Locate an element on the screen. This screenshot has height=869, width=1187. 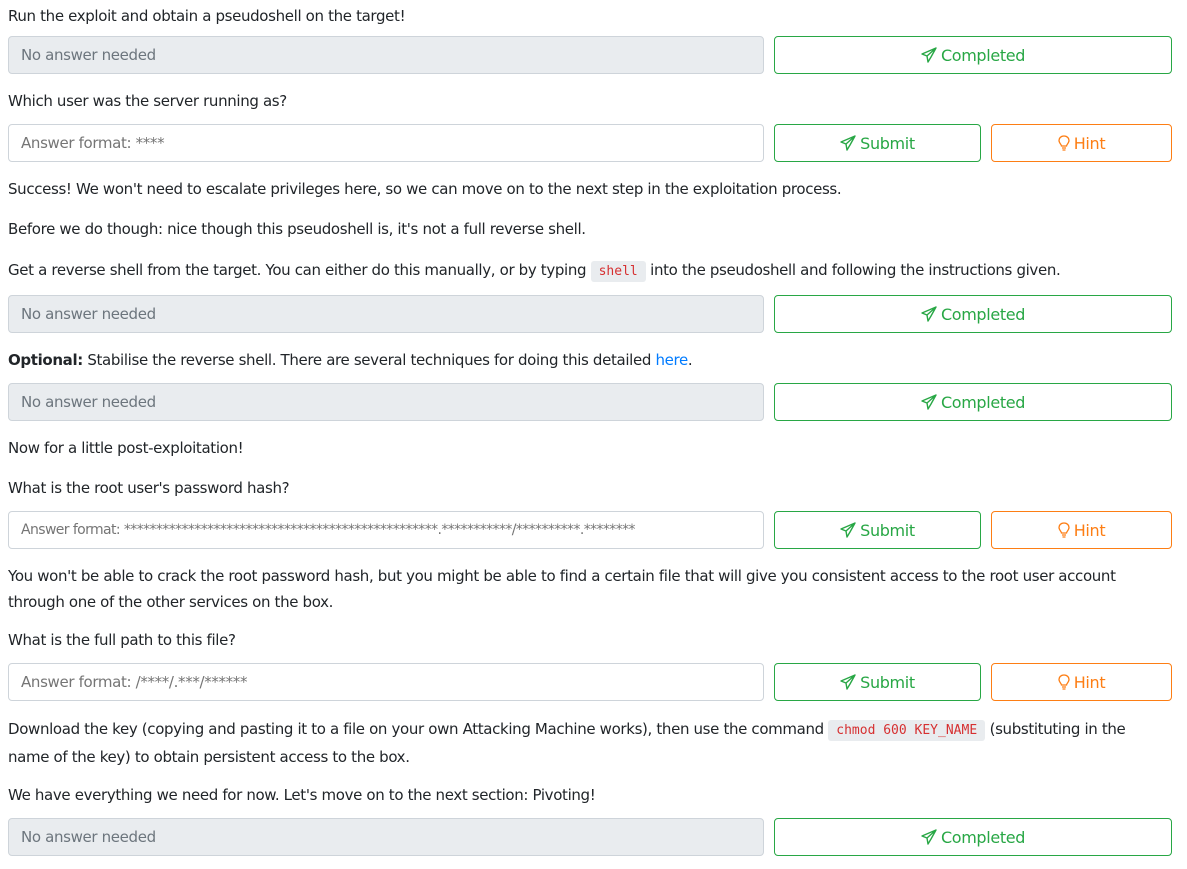
inline-code: chmod 600 KEY_NAME is located at coordinates (907, 730).